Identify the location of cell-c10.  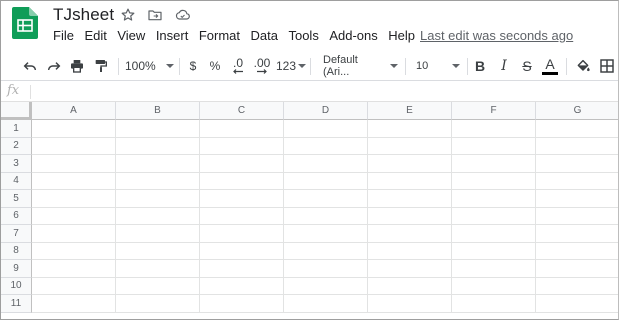
(242, 286).